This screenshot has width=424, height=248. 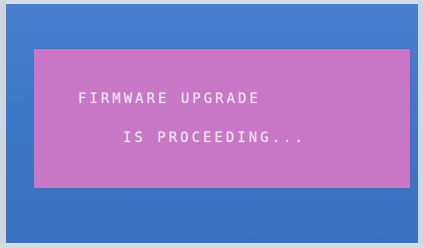 What do you see at coordinates (3, 124) in the screenshot?
I see `screen-bezel-left` at bounding box center [3, 124].